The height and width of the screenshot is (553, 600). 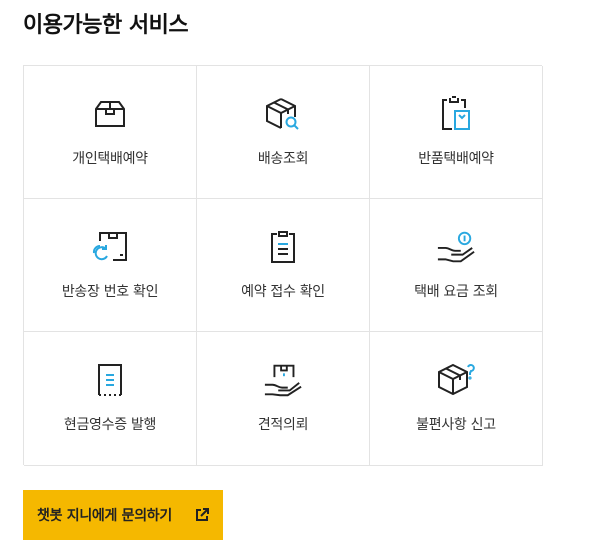 I want to click on service-label: 반품택배예약, so click(x=456, y=159).